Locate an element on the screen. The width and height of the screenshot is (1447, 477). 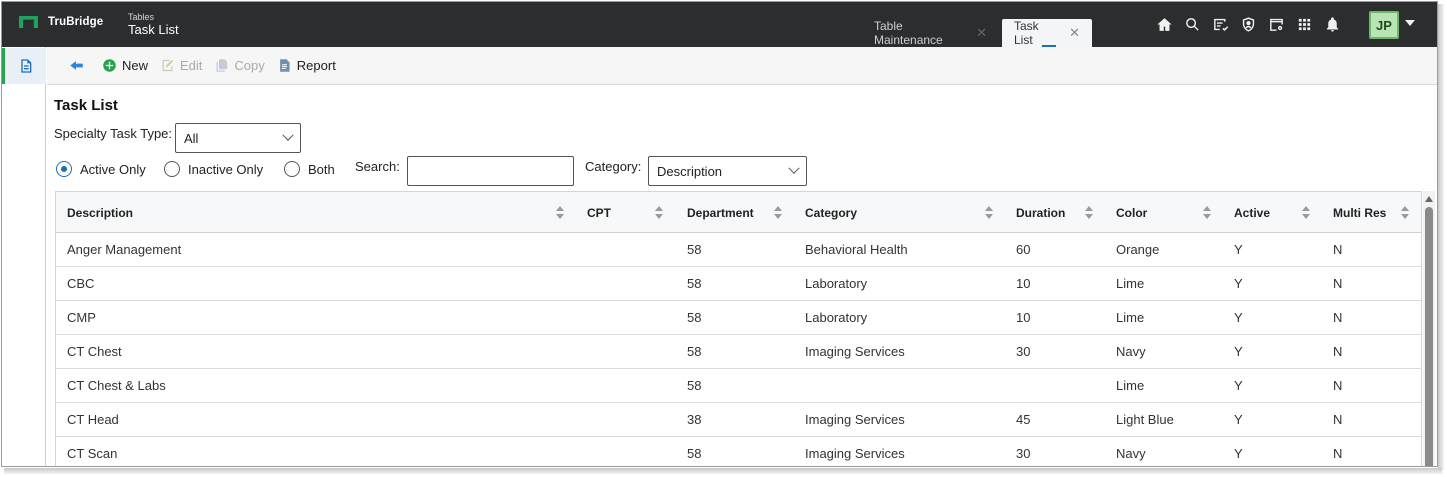
table-row: CT Chest 58 Imaging Services 30 Navy Y N is located at coordinates (738, 352).